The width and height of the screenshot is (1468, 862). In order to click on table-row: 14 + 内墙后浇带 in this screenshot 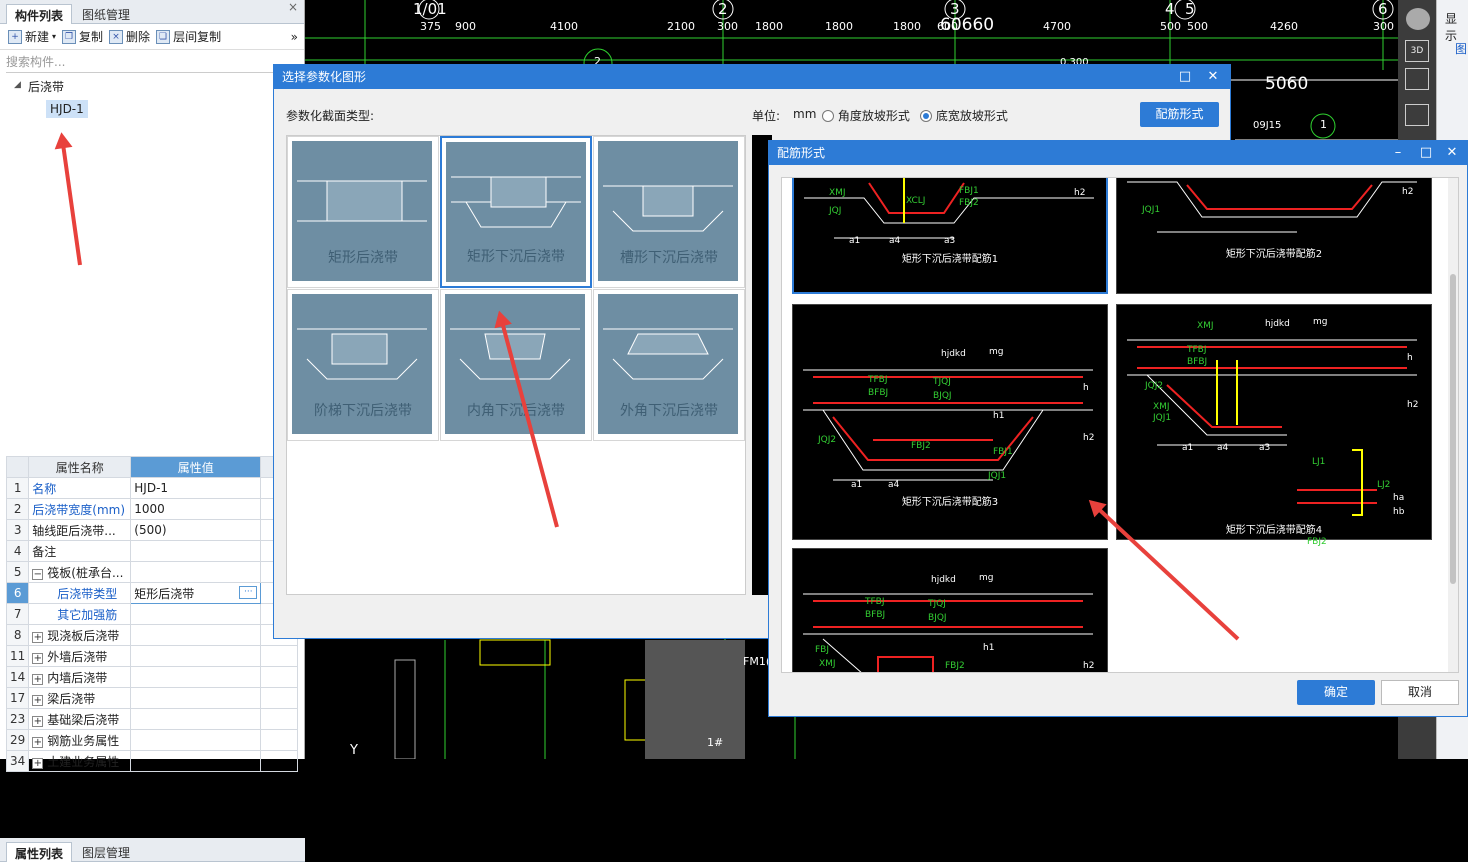, I will do `click(151, 677)`.